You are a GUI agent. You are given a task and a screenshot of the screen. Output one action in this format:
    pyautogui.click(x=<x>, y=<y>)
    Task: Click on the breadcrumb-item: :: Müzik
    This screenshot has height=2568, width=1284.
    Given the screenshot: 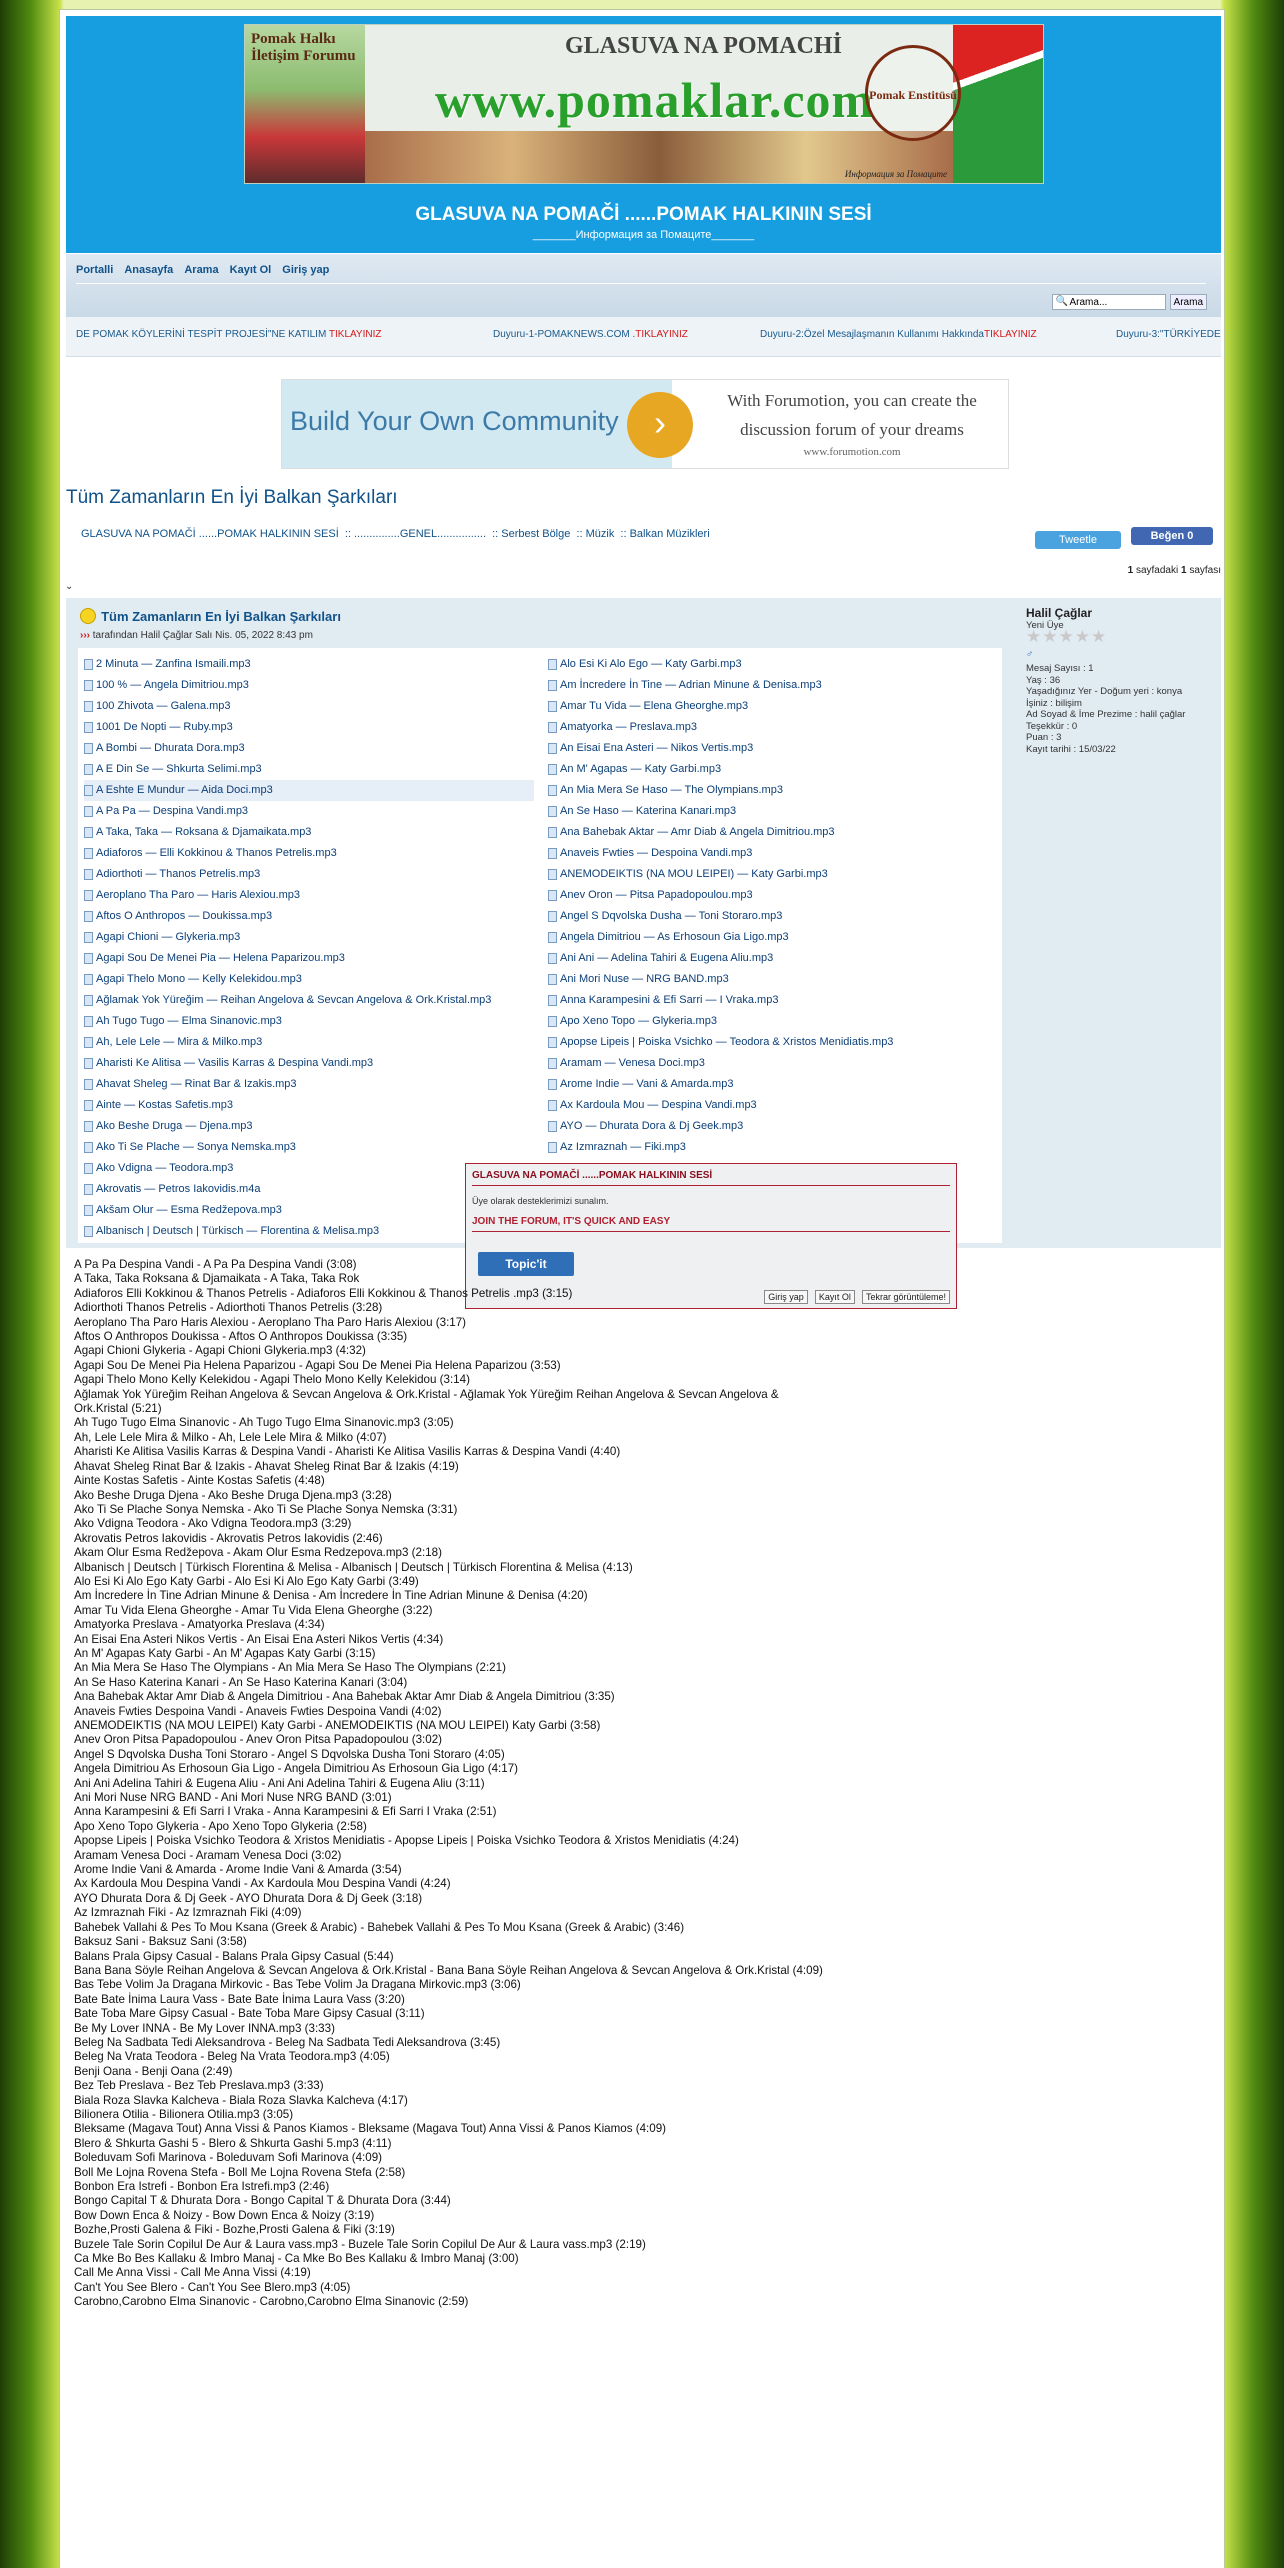 What is the action you would take?
    pyautogui.click(x=595, y=534)
    